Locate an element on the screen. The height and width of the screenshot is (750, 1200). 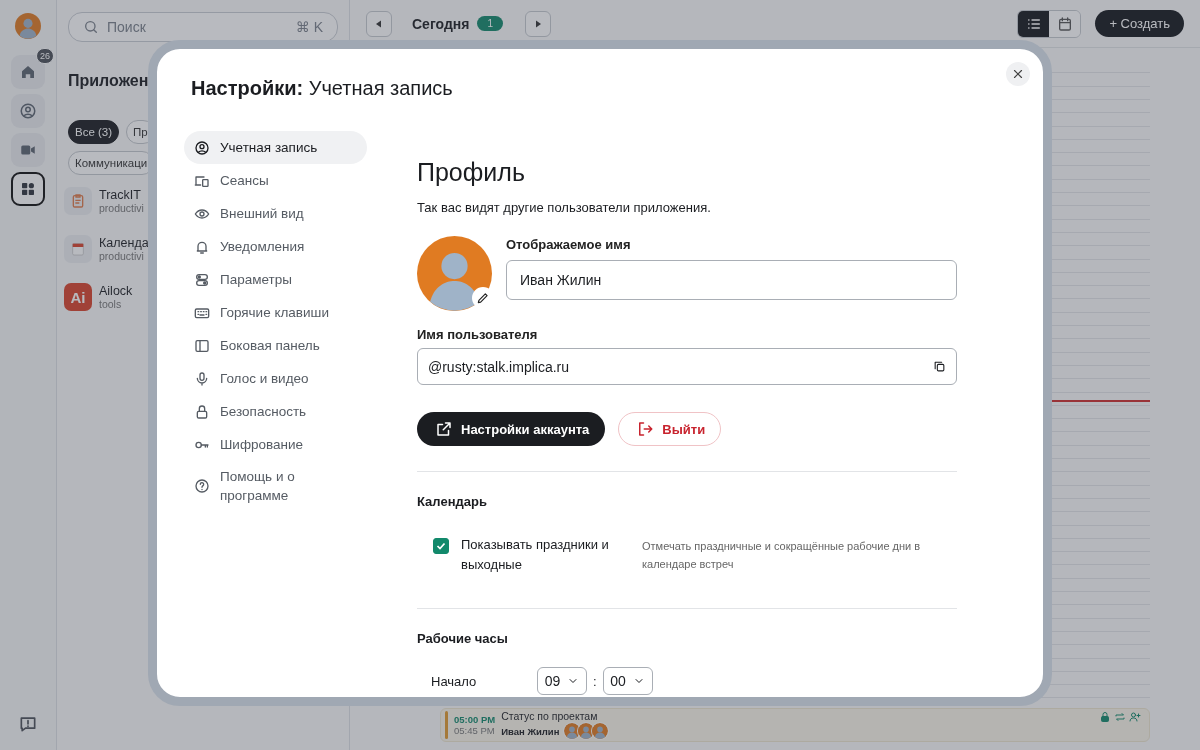
previous-button is located at coordinates (379, 23).